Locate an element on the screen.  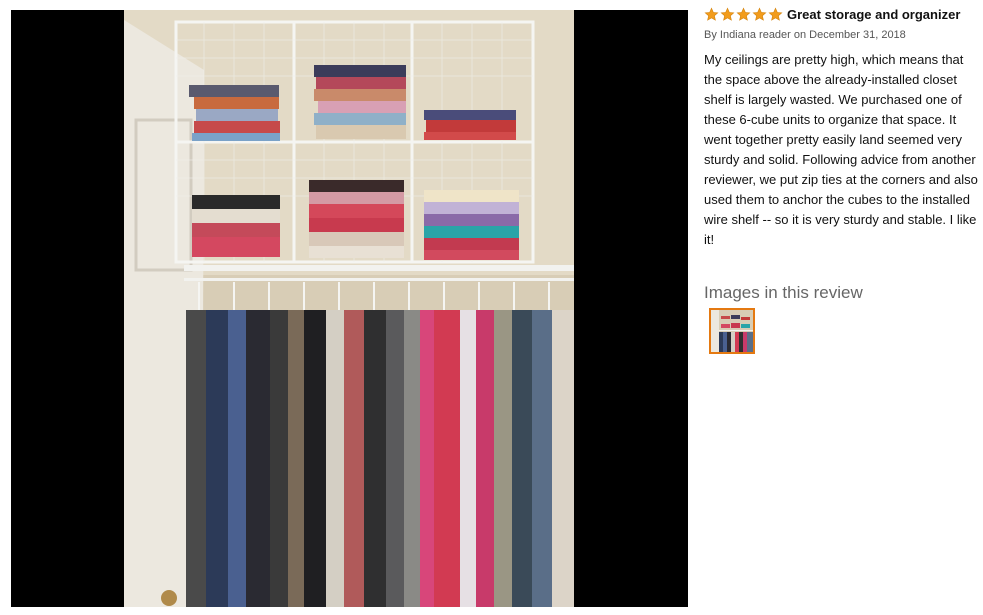
review-title-row: Great storage and organizer is located at coordinates (832, 14).